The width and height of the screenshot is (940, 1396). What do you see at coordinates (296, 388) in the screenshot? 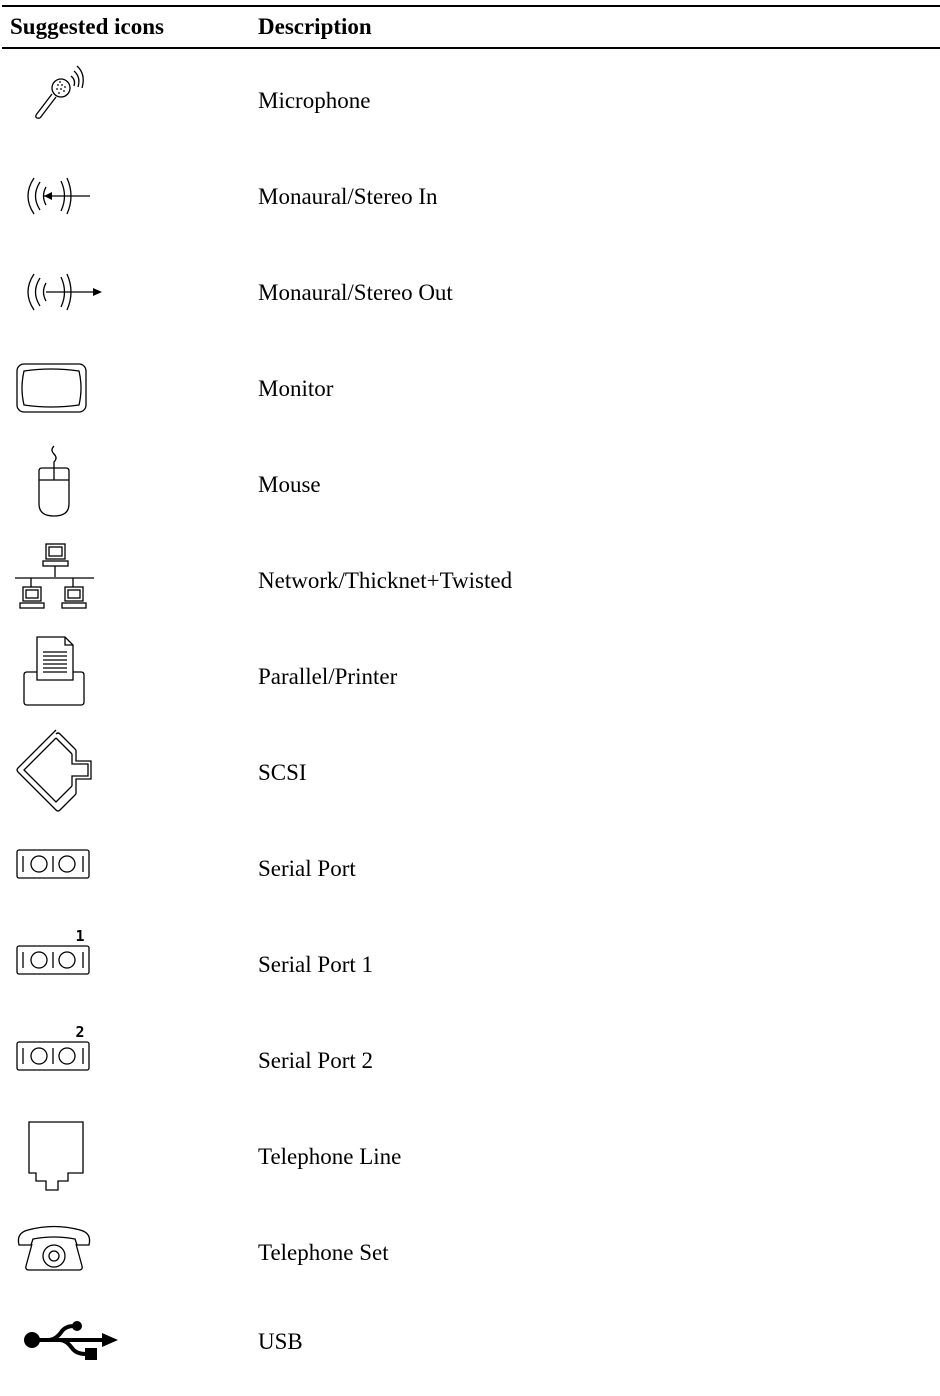
I see `row-description: Monitor` at bounding box center [296, 388].